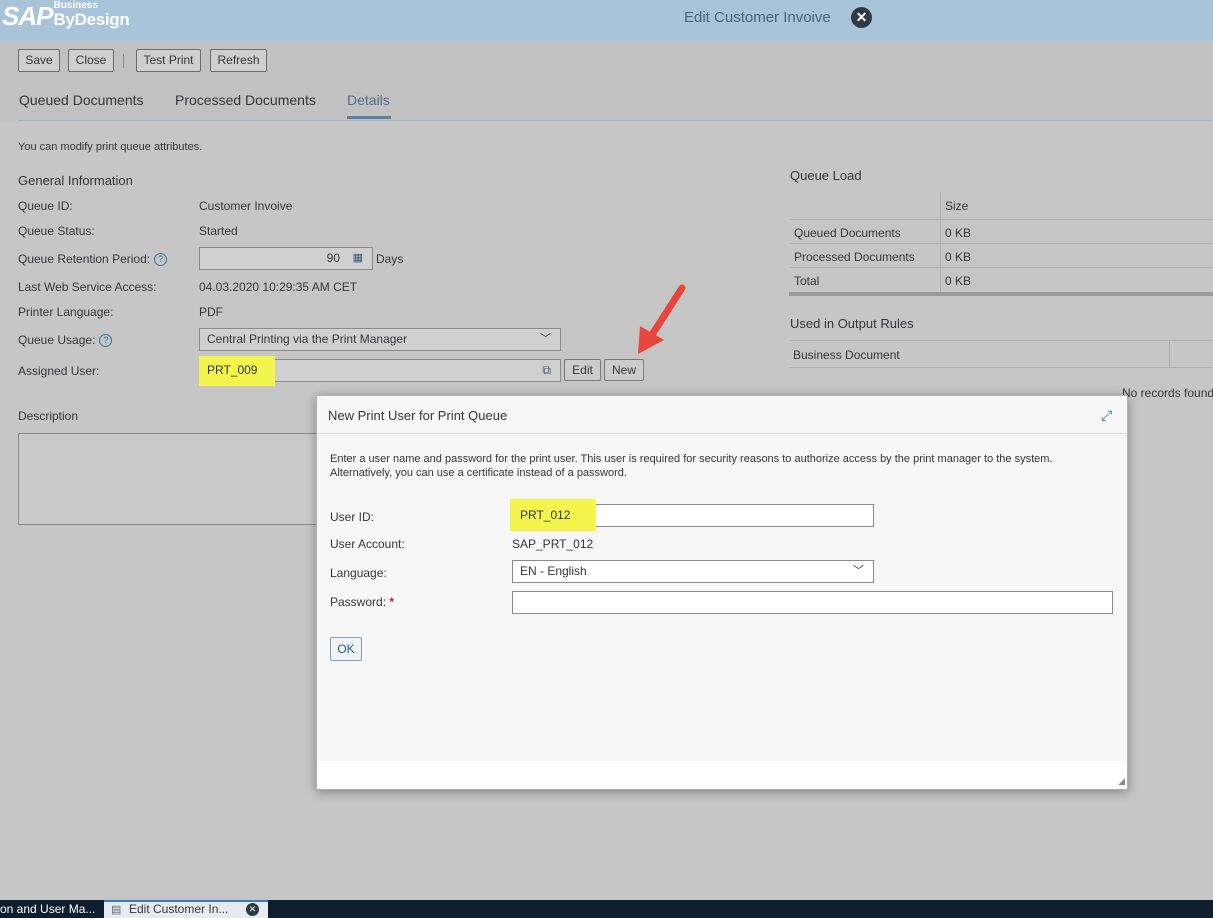 The width and height of the screenshot is (1213, 918). What do you see at coordinates (110, 147) in the screenshot?
I see `info-hint: You can modify print queue attributes.` at bounding box center [110, 147].